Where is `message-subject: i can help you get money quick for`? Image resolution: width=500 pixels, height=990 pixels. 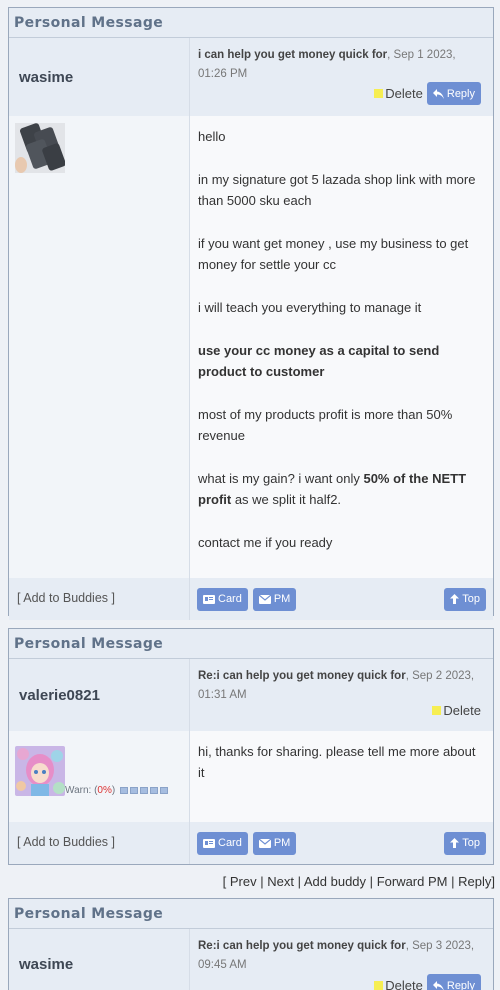 message-subject: i can help you get money quick for is located at coordinates (293, 55).